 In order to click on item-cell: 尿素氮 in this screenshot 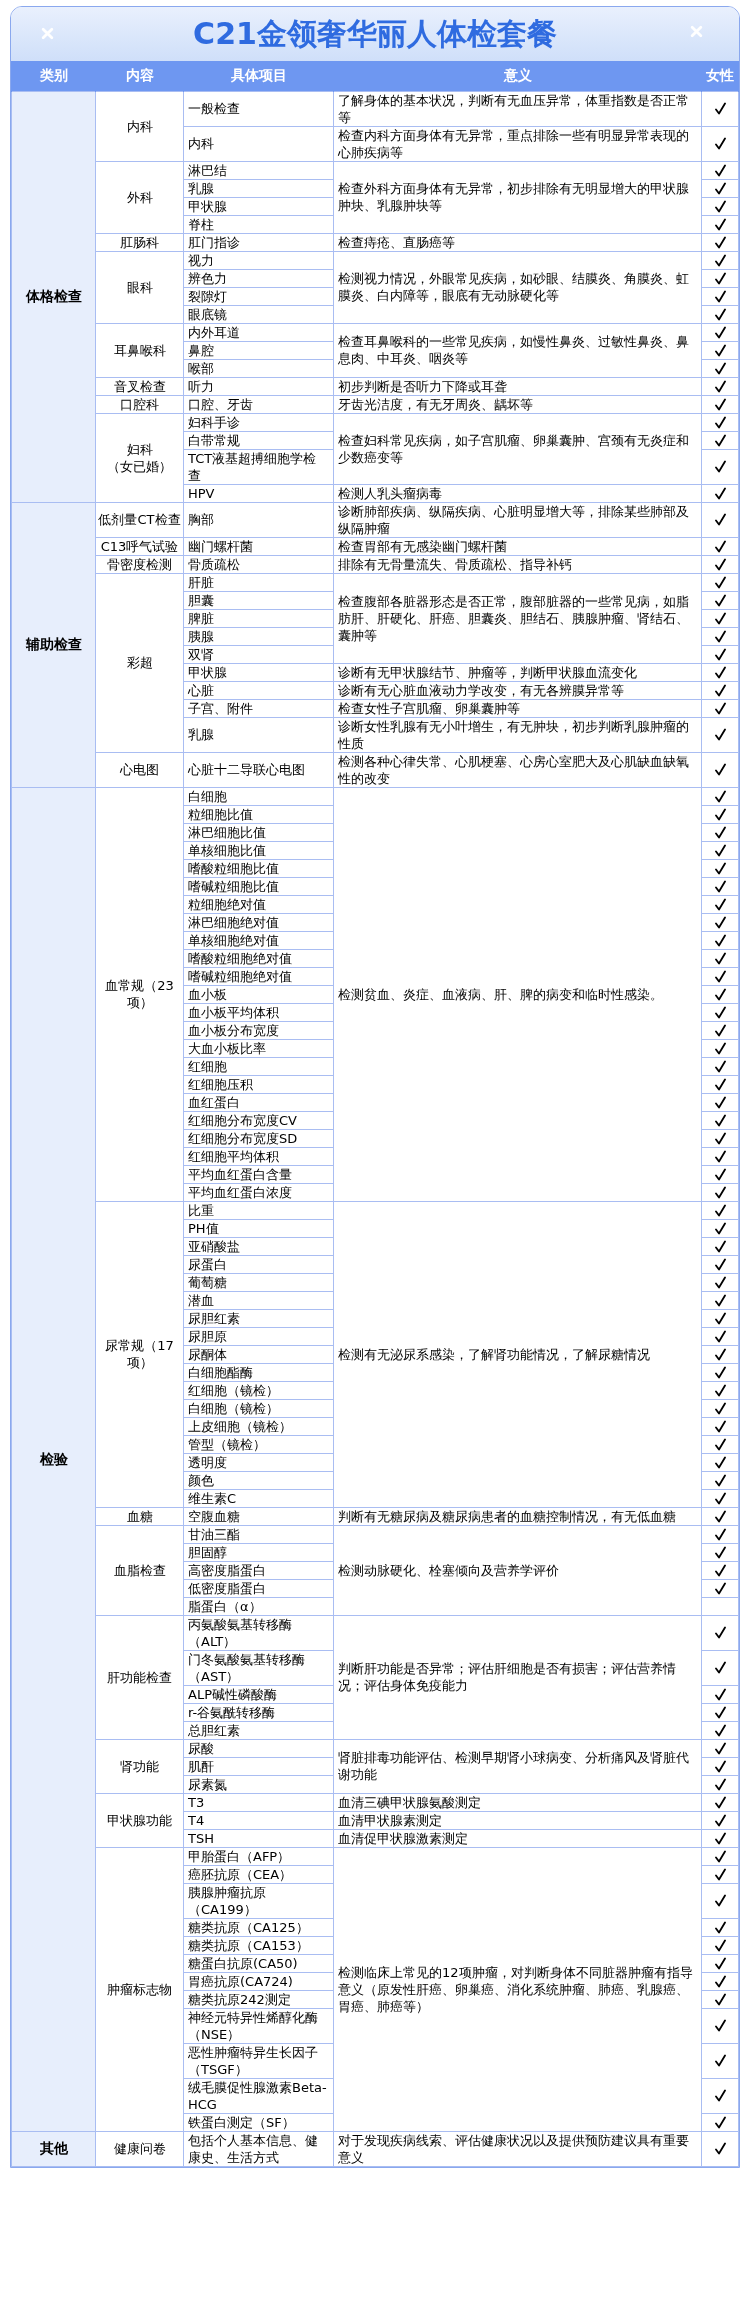, I will do `click(258, 1784)`.